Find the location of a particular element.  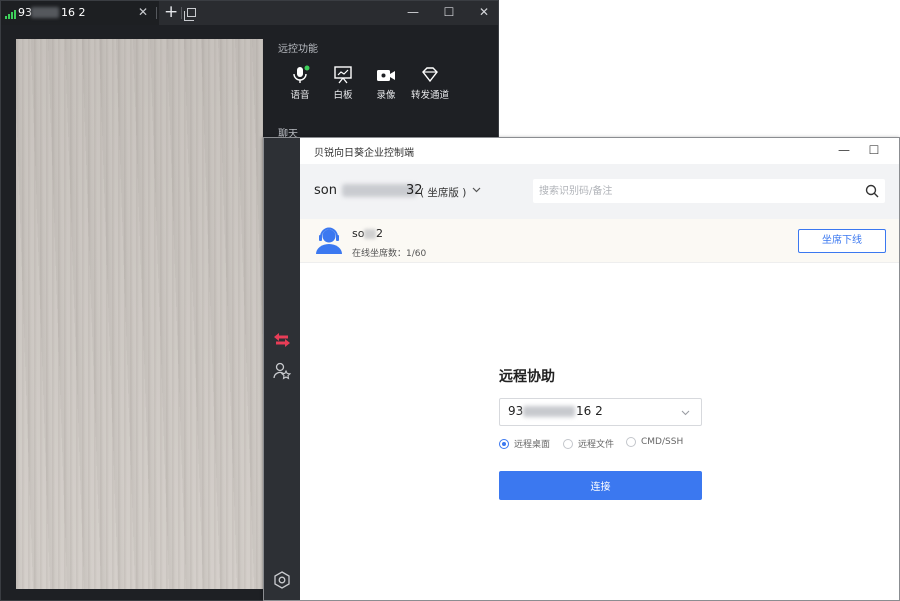

device-id-suffix: 16 2 is located at coordinates (589, 411).